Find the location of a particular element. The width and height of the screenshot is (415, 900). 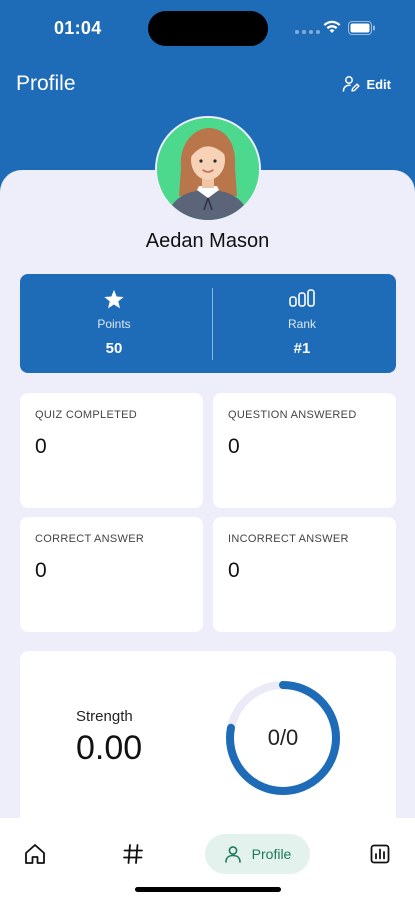

correct-answer-card: CORRECT ANSWER 0 is located at coordinates (111, 574).